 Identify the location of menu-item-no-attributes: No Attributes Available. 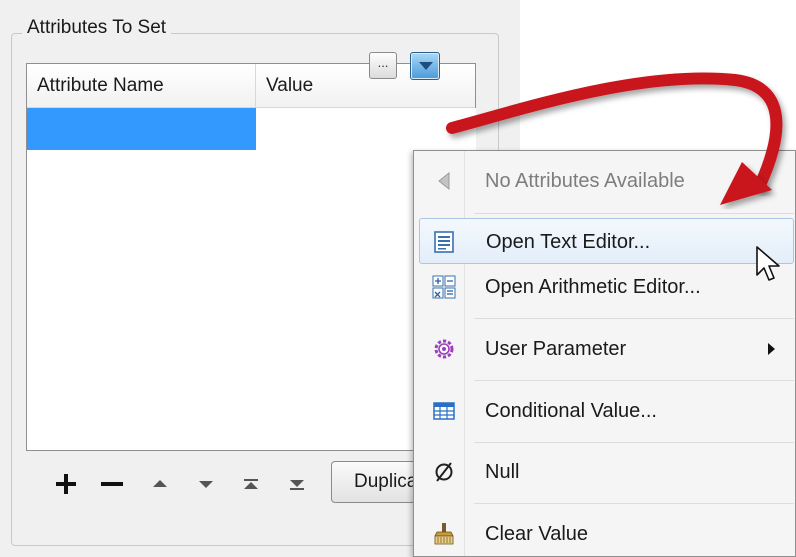
(604, 181).